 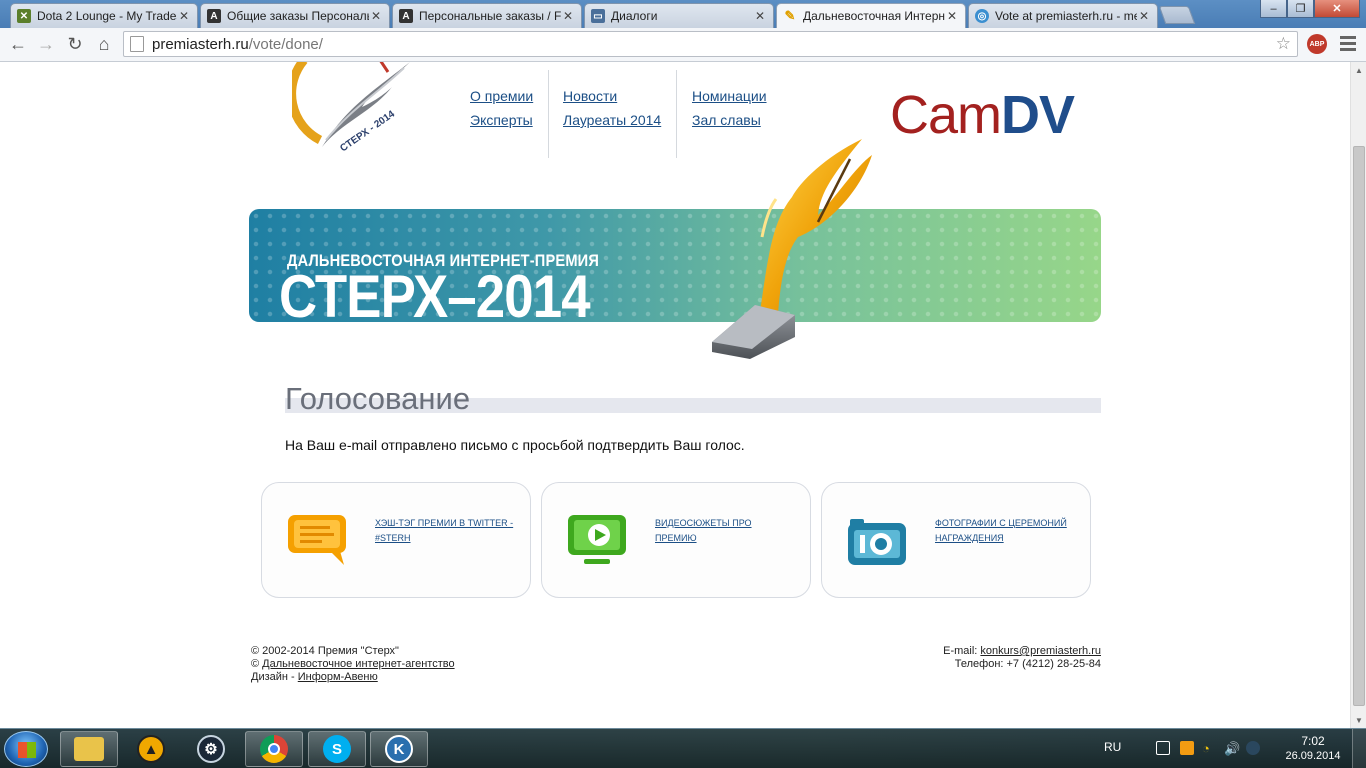 What do you see at coordinates (285, 44) in the screenshot?
I see `url-path: /vote/done/` at bounding box center [285, 44].